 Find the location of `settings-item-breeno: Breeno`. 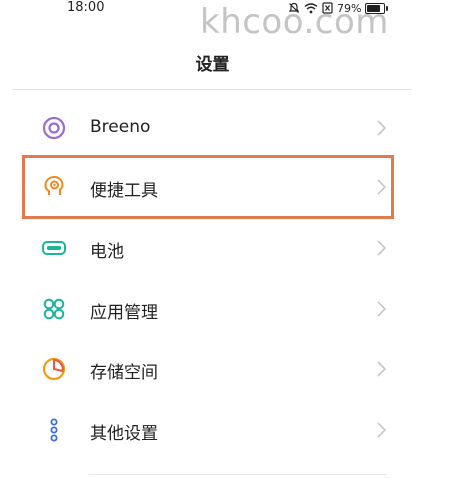

settings-item-breeno: Breeno is located at coordinates (212, 128).